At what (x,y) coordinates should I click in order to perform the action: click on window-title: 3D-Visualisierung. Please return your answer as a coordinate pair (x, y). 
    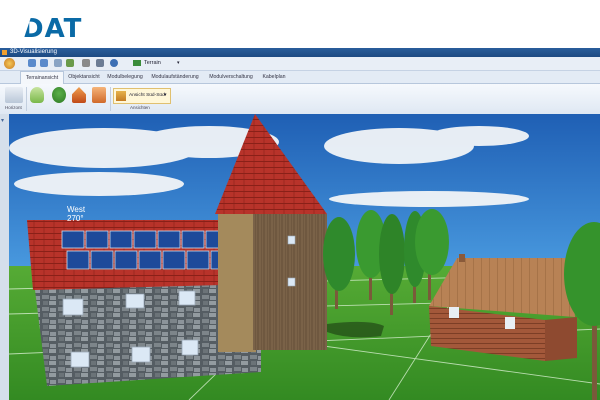
    Looking at the image, I should click on (33, 52).